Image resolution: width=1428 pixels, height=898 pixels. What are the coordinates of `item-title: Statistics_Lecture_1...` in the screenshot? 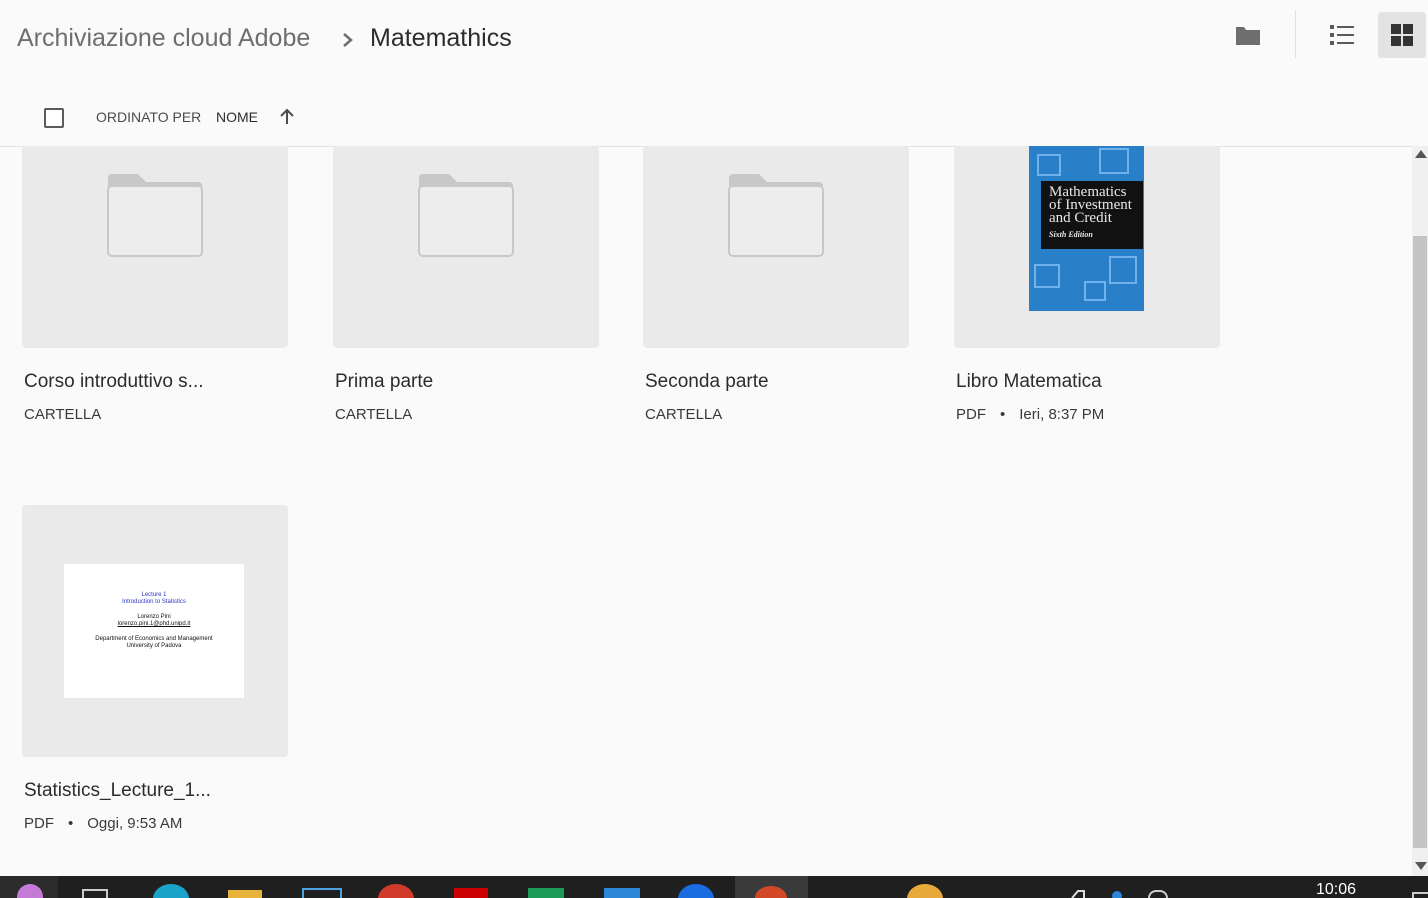 It's located at (117, 790).